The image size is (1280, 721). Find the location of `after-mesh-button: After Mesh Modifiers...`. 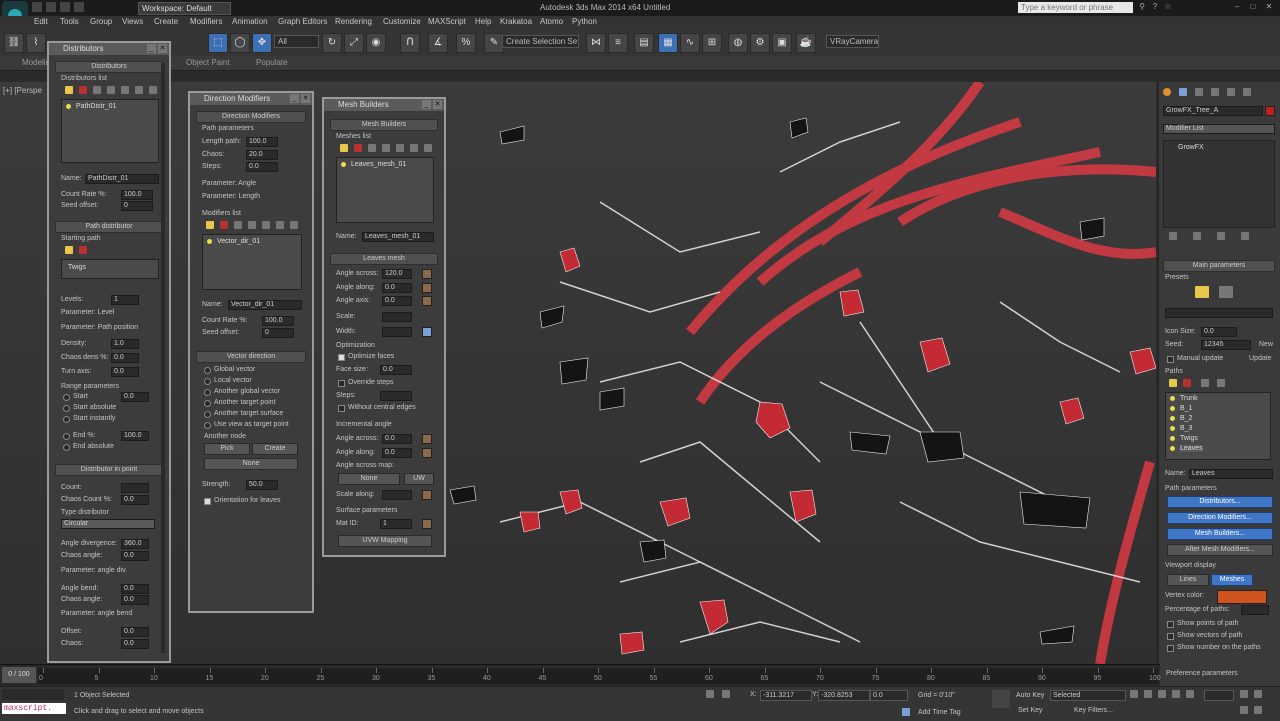

after-mesh-button: After Mesh Modifiers... is located at coordinates (1220, 550).